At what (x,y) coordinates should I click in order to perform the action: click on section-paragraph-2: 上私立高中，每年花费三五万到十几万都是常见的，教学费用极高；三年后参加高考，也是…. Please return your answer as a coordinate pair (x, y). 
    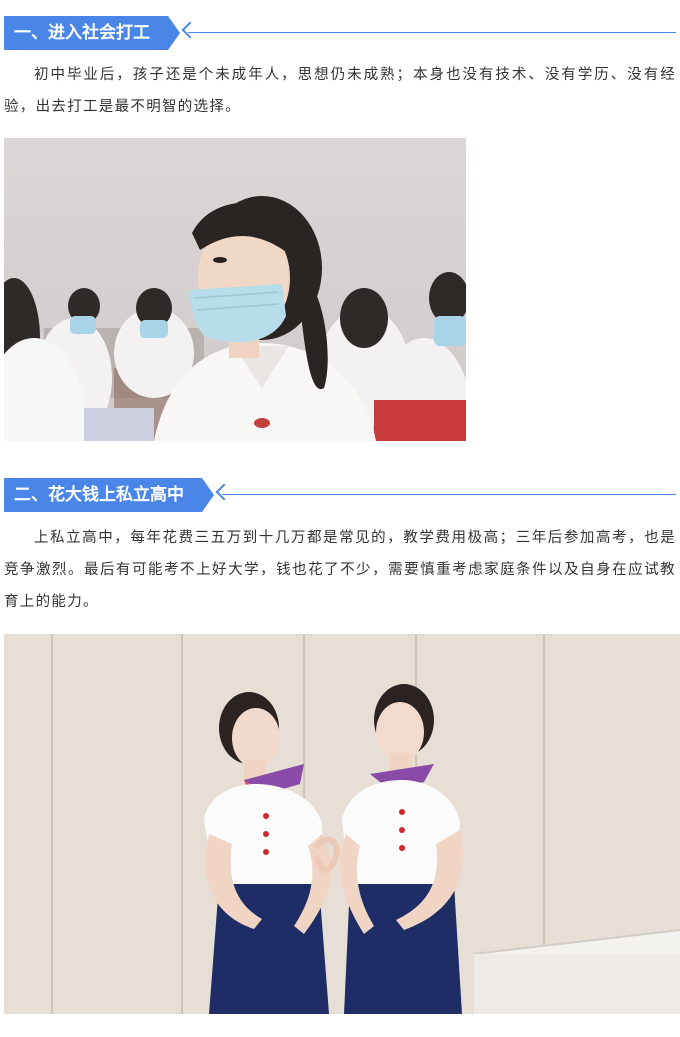
    Looking at the image, I should click on (340, 570).